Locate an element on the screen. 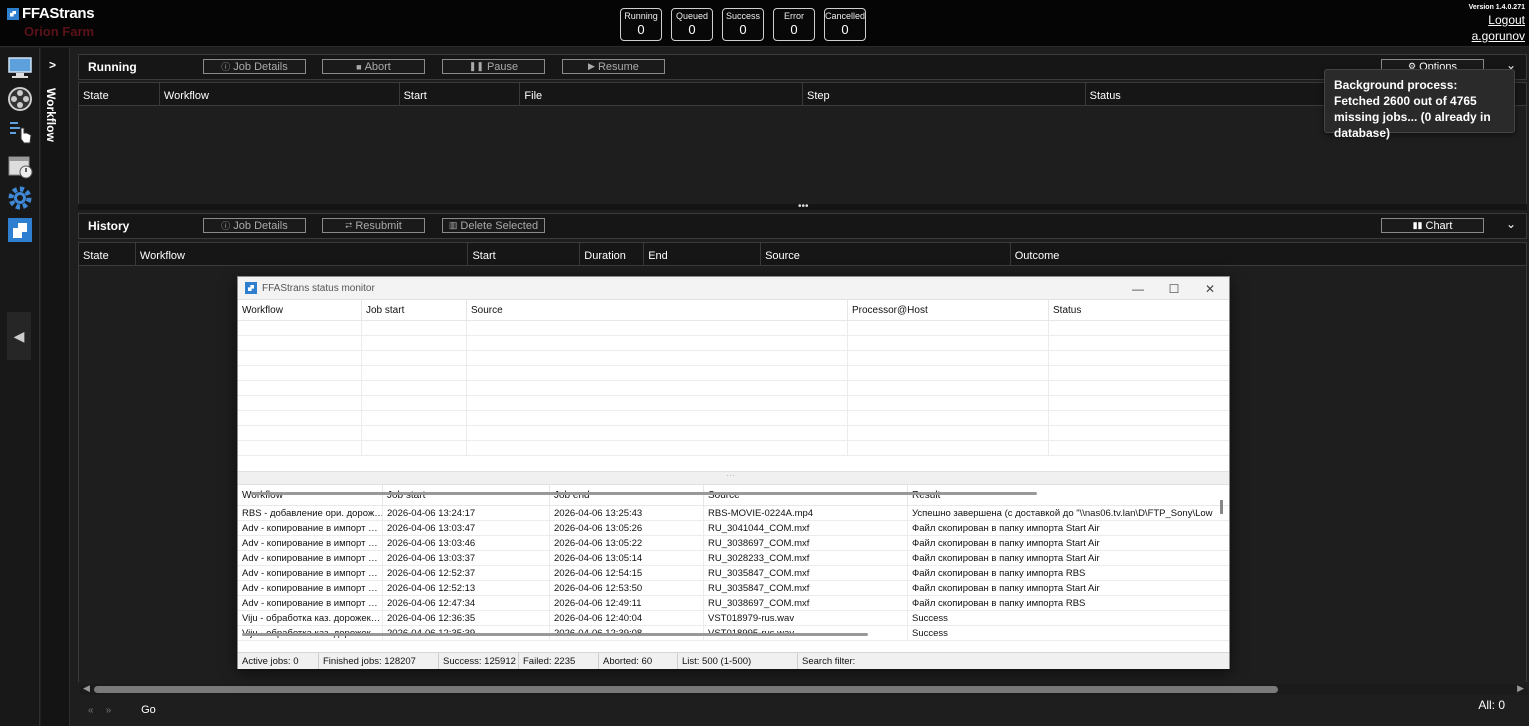 The image size is (1529, 726). resubmit-button: ⮂ Resubmit is located at coordinates (373, 225).